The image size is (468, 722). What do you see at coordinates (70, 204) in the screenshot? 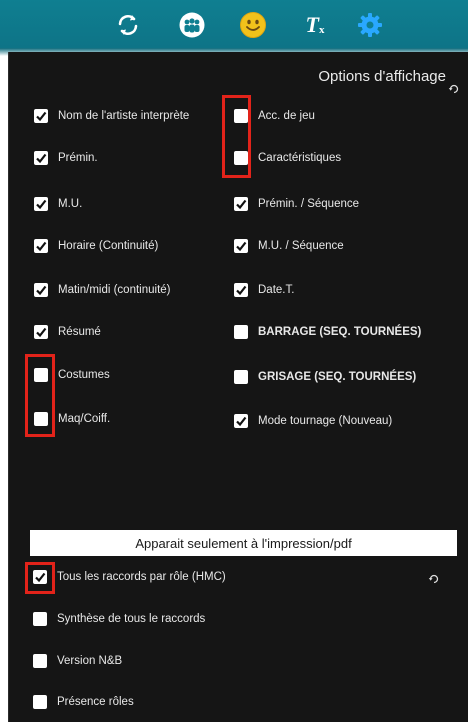
I see `option-label: M.U.` at bounding box center [70, 204].